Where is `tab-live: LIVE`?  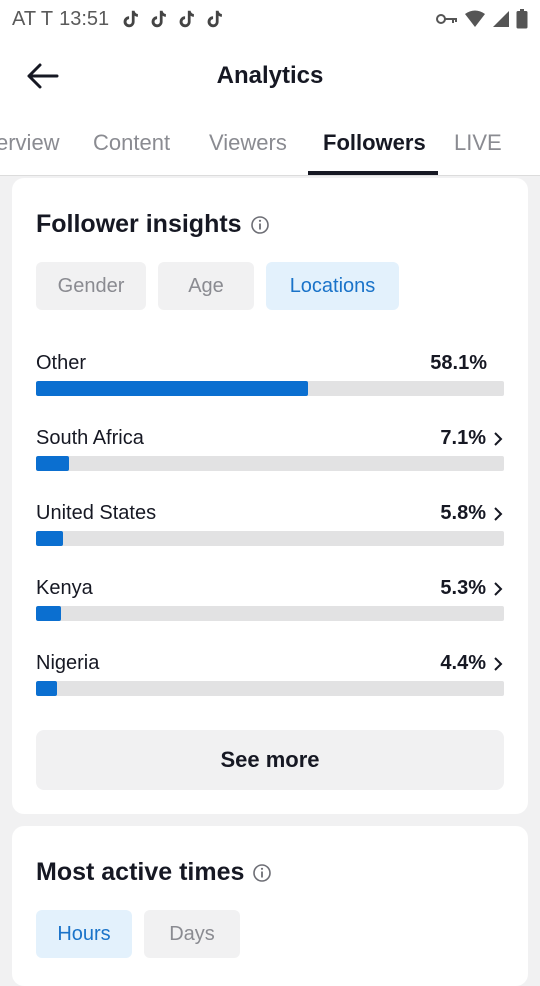 tab-live: LIVE is located at coordinates (478, 143).